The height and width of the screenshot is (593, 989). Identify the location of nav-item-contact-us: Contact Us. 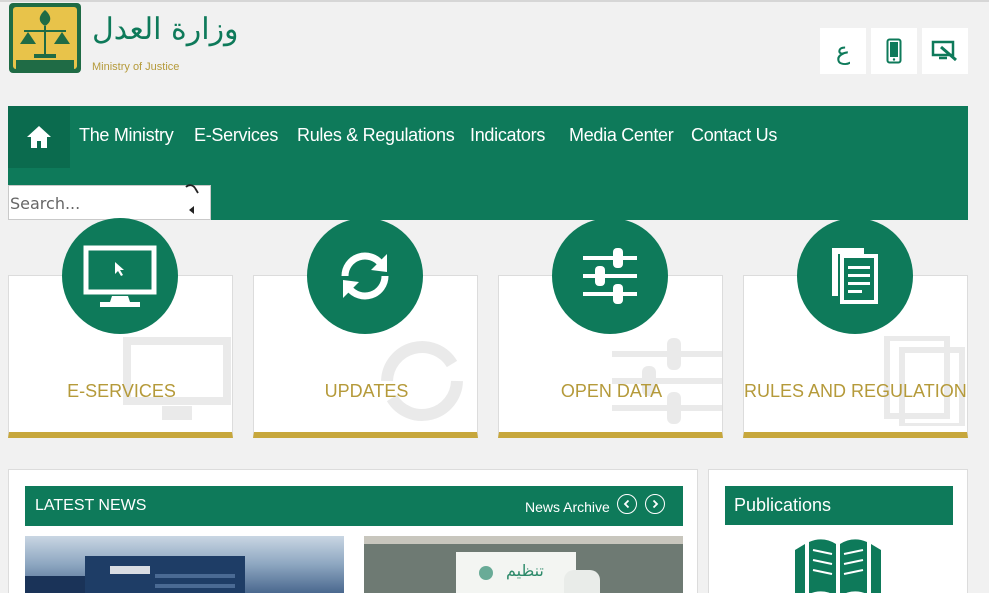
(734, 135).